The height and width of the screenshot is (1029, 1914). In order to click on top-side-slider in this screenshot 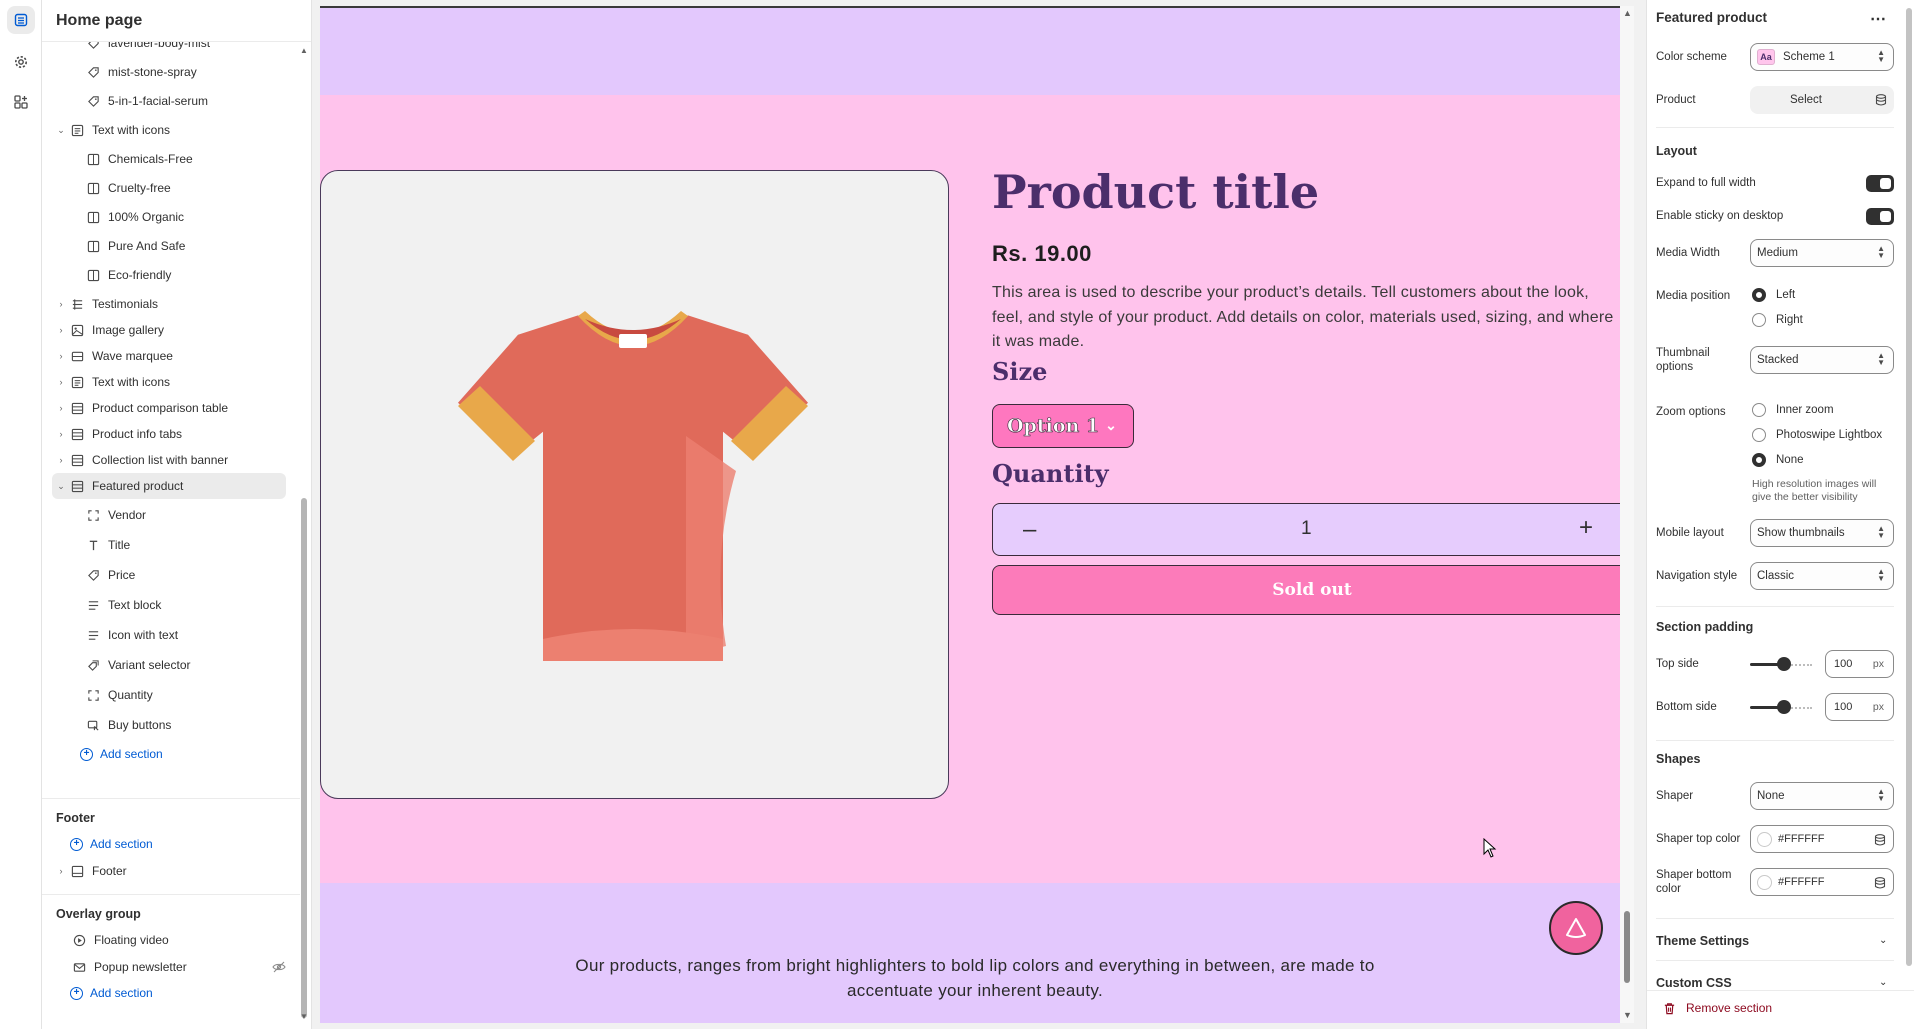, I will do `click(1781, 664)`.